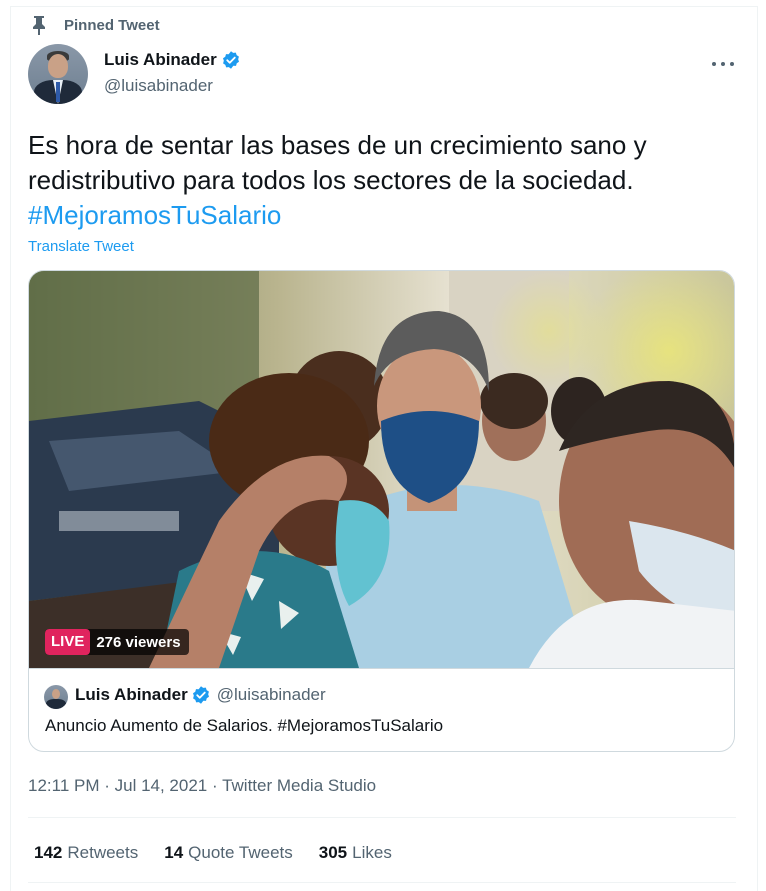  What do you see at coordinates (333, 852) in the screenshot?
I see `likes-count: 305` at bounding box center [333, 852].